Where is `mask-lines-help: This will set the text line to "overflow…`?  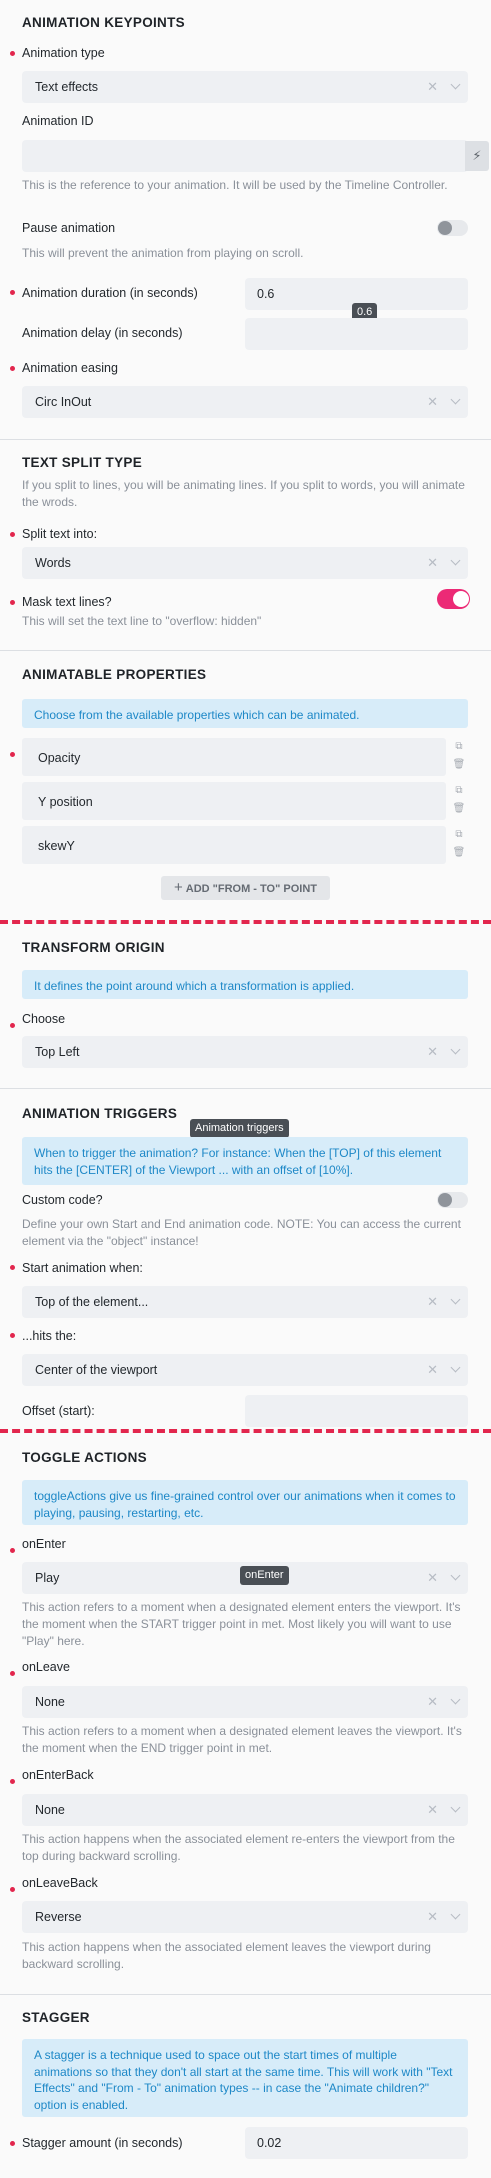
mask-lines-help: This will set the text line to "overflow… is located at coordinates (142, 621).